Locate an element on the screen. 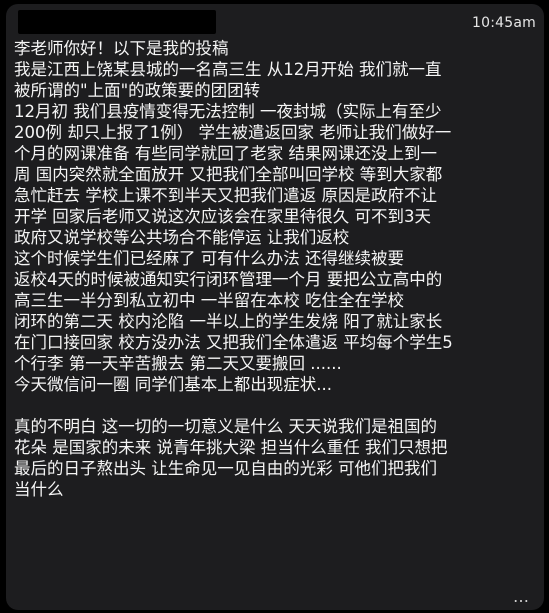 The height and width of the screenshot is (613, 549). message-line: 花朵 是国家的未来 说青年挑大梁 担当什么重任 我们只想把 is located at coordinates (231, 447).